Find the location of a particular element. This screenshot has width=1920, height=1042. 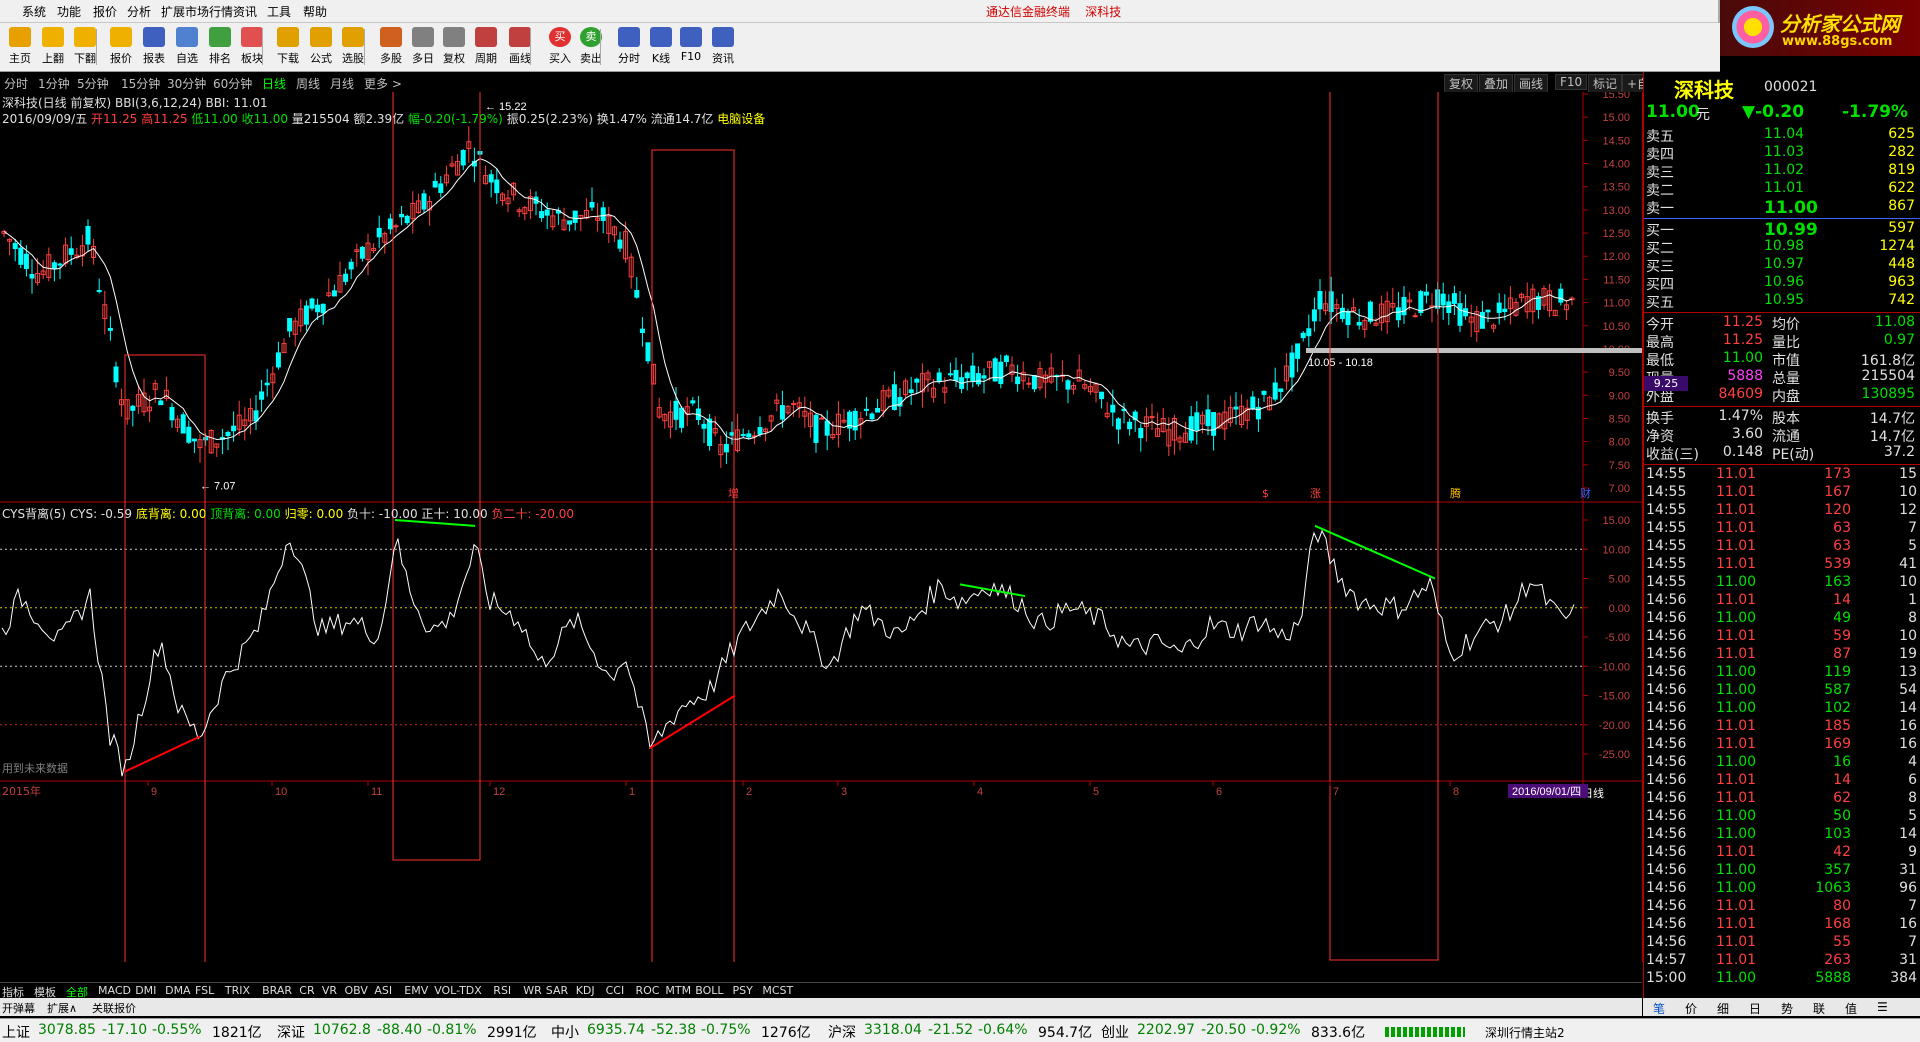

x-axis-label: 1 is located at coordinates (632, 792).